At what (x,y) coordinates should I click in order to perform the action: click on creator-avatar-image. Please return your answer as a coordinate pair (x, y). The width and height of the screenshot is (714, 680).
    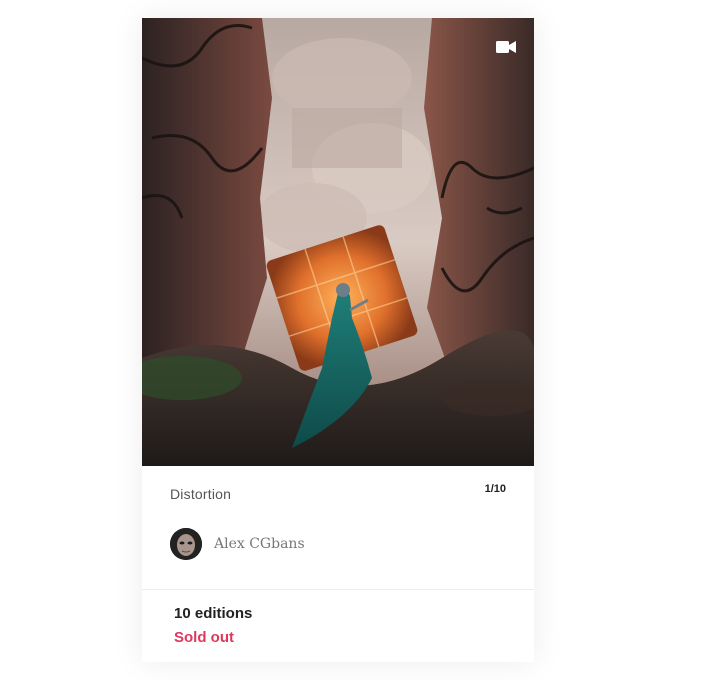
    Looking at the image, I should click on (186, 544).